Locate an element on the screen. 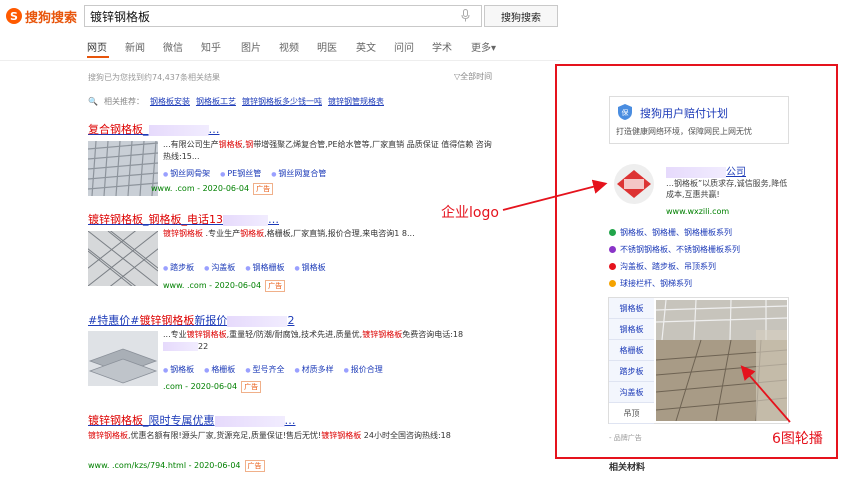 The image size is (847, 479). sitelink: 钢丝网复合管 is located at coordinates (298, 173).